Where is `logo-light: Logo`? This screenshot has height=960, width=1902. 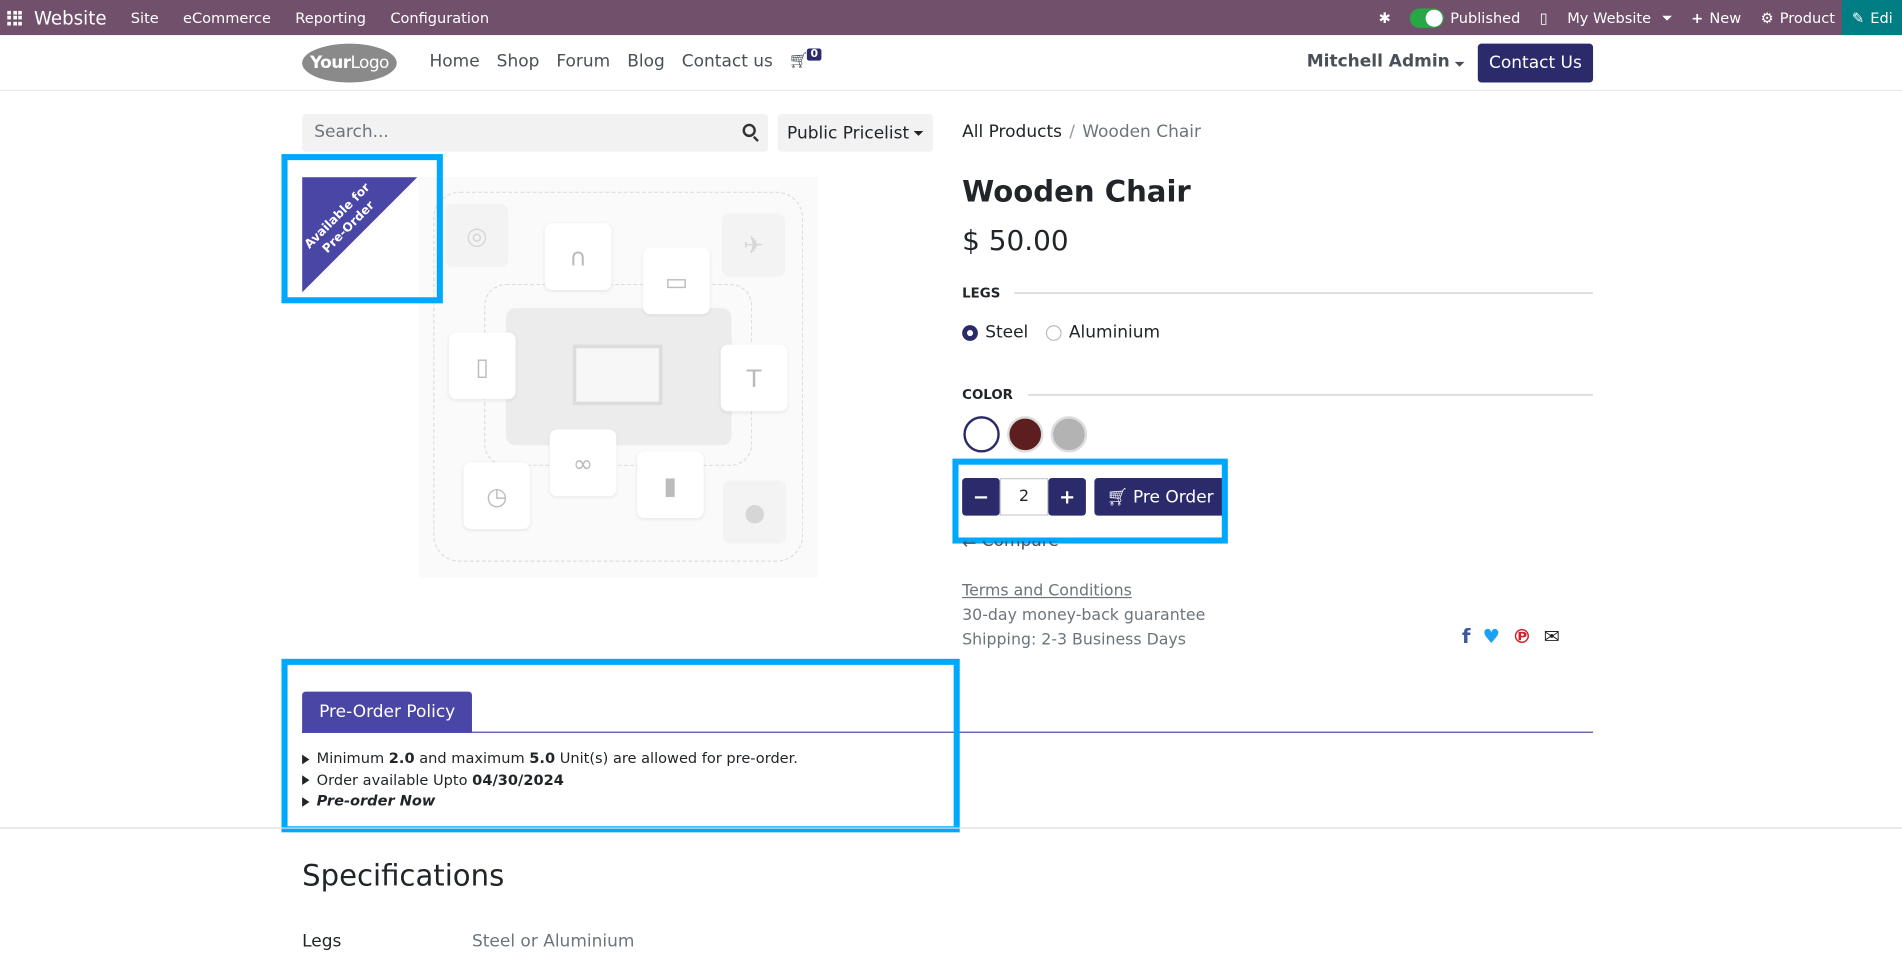 logo-light: Logo is located at coordinates (369, 63).